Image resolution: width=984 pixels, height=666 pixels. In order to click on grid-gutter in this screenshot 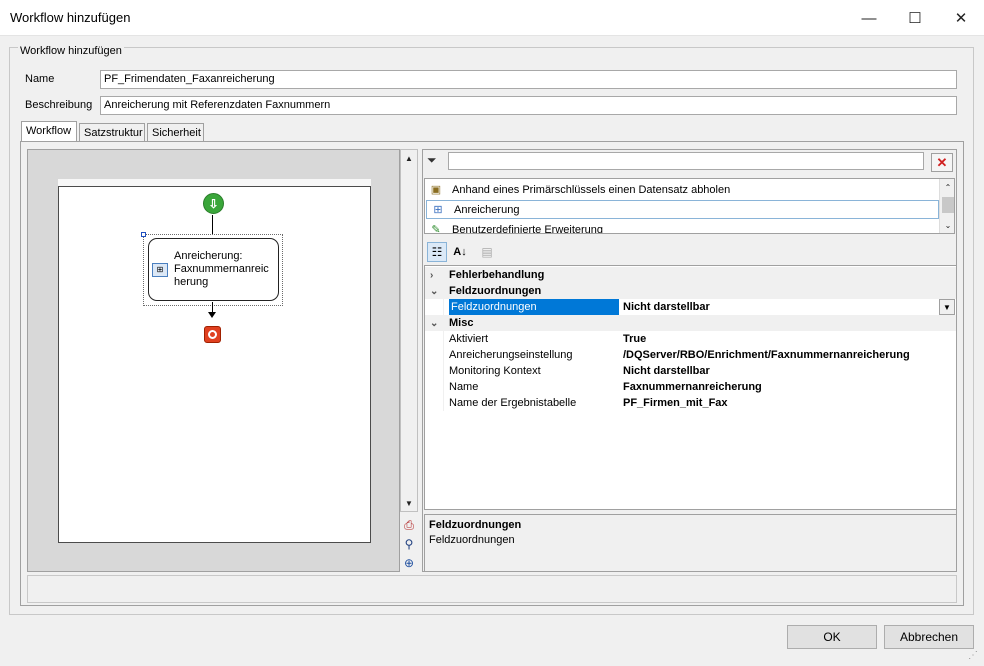, I will do `click(443, 339)`.